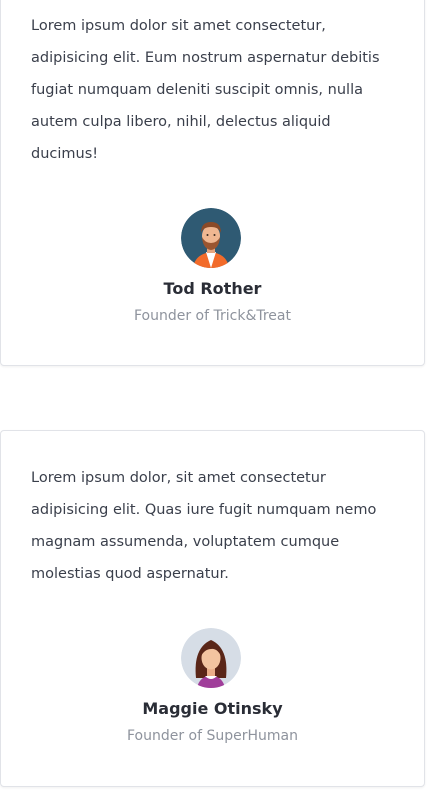 This screenshot has width=442, height=798. I want to click on female-avatar-icon, so click(211, 658).